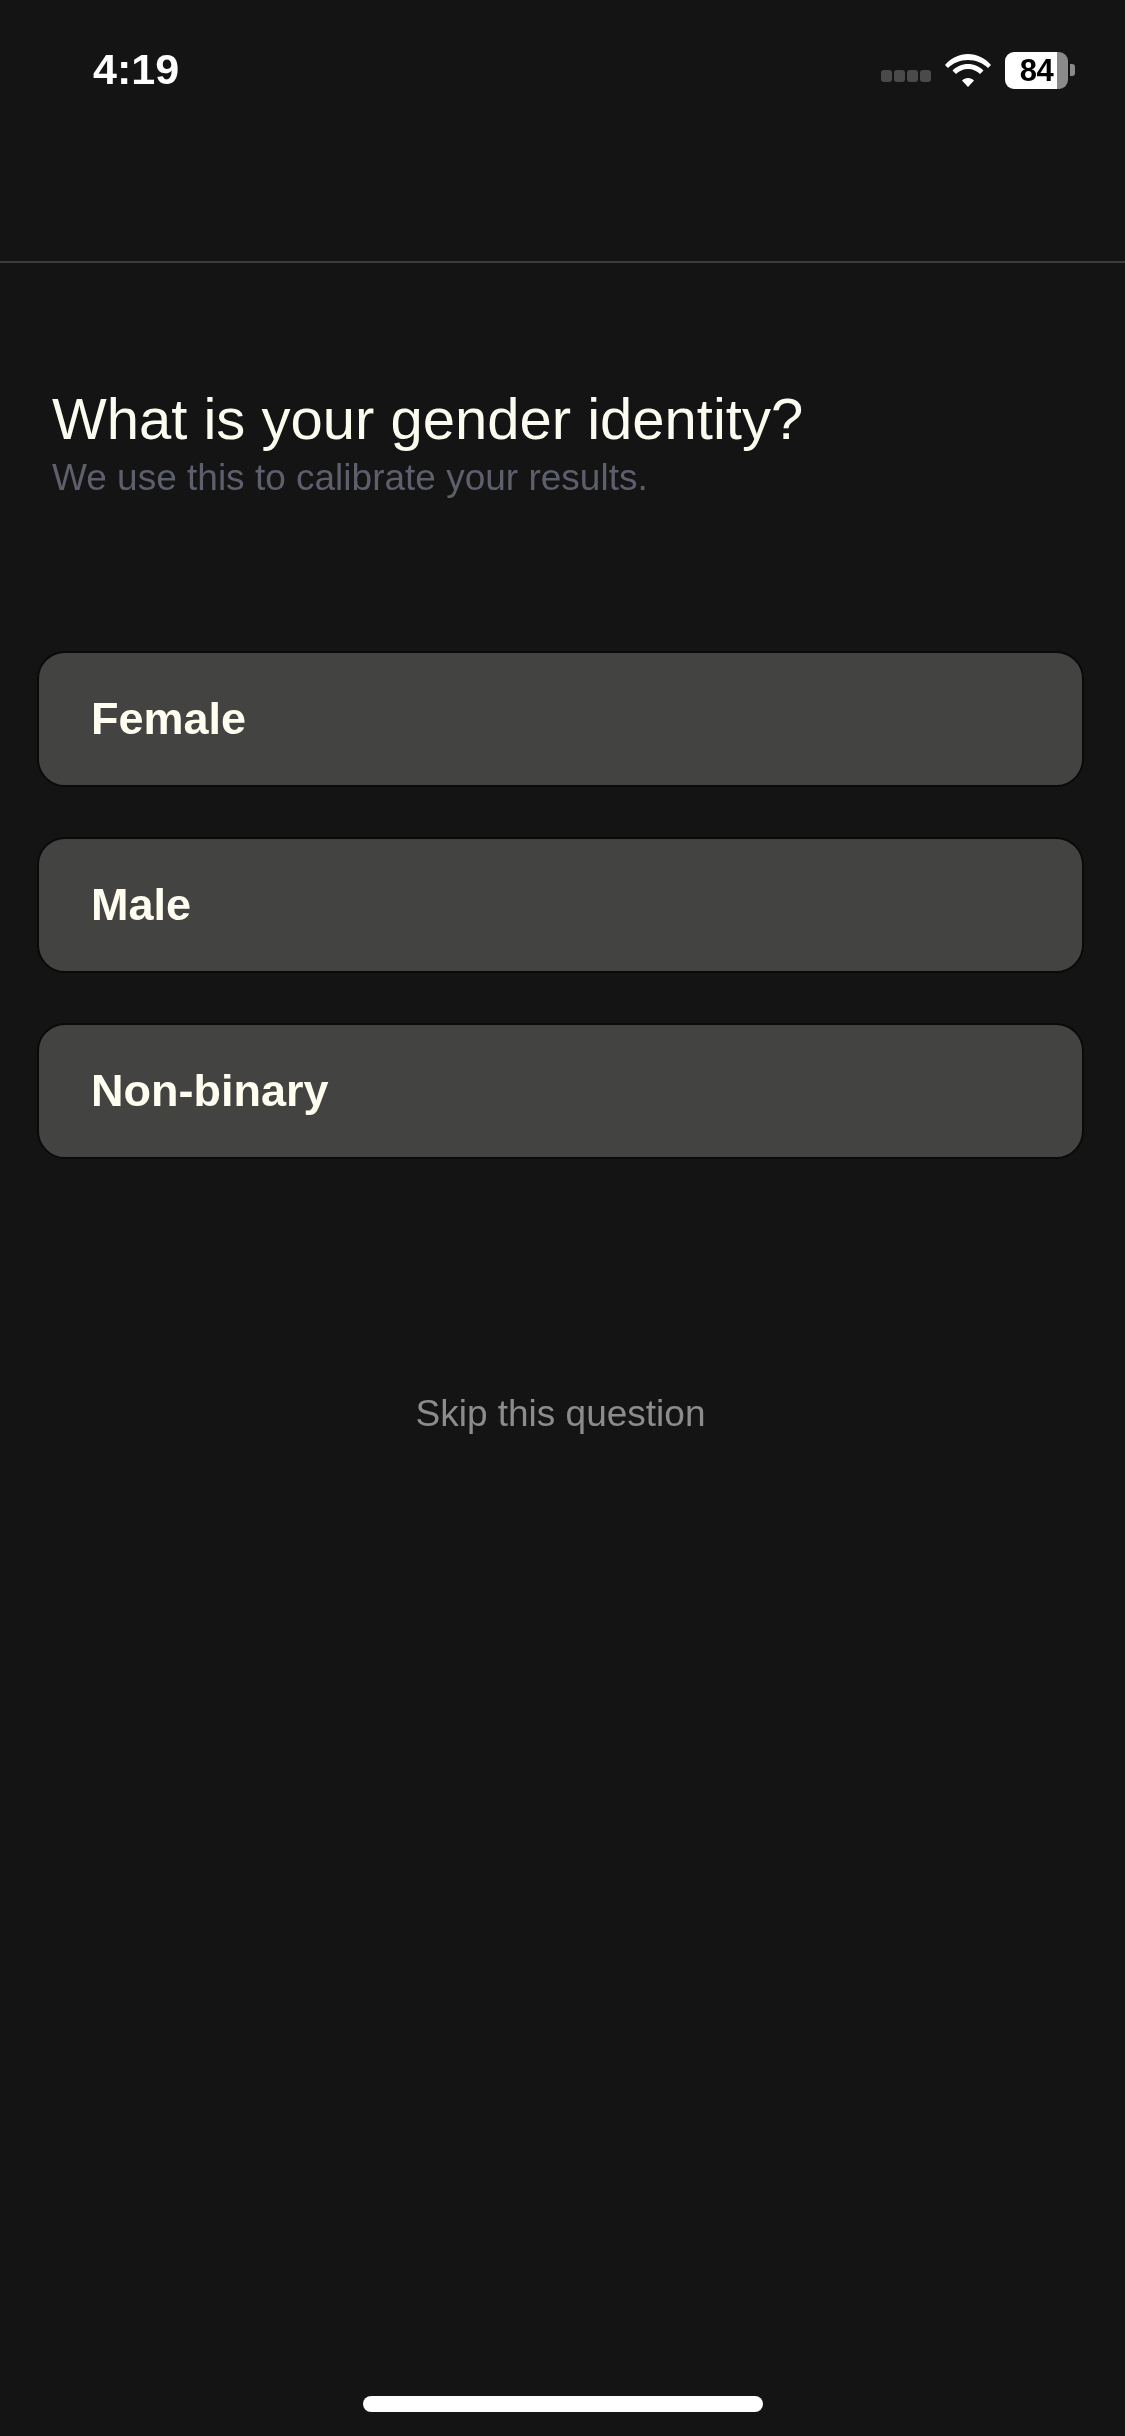 The image size is (1125, 2436). Describe the element at coordinates (560, 905) in the screenshot. I see `option-button: Male` at that location.